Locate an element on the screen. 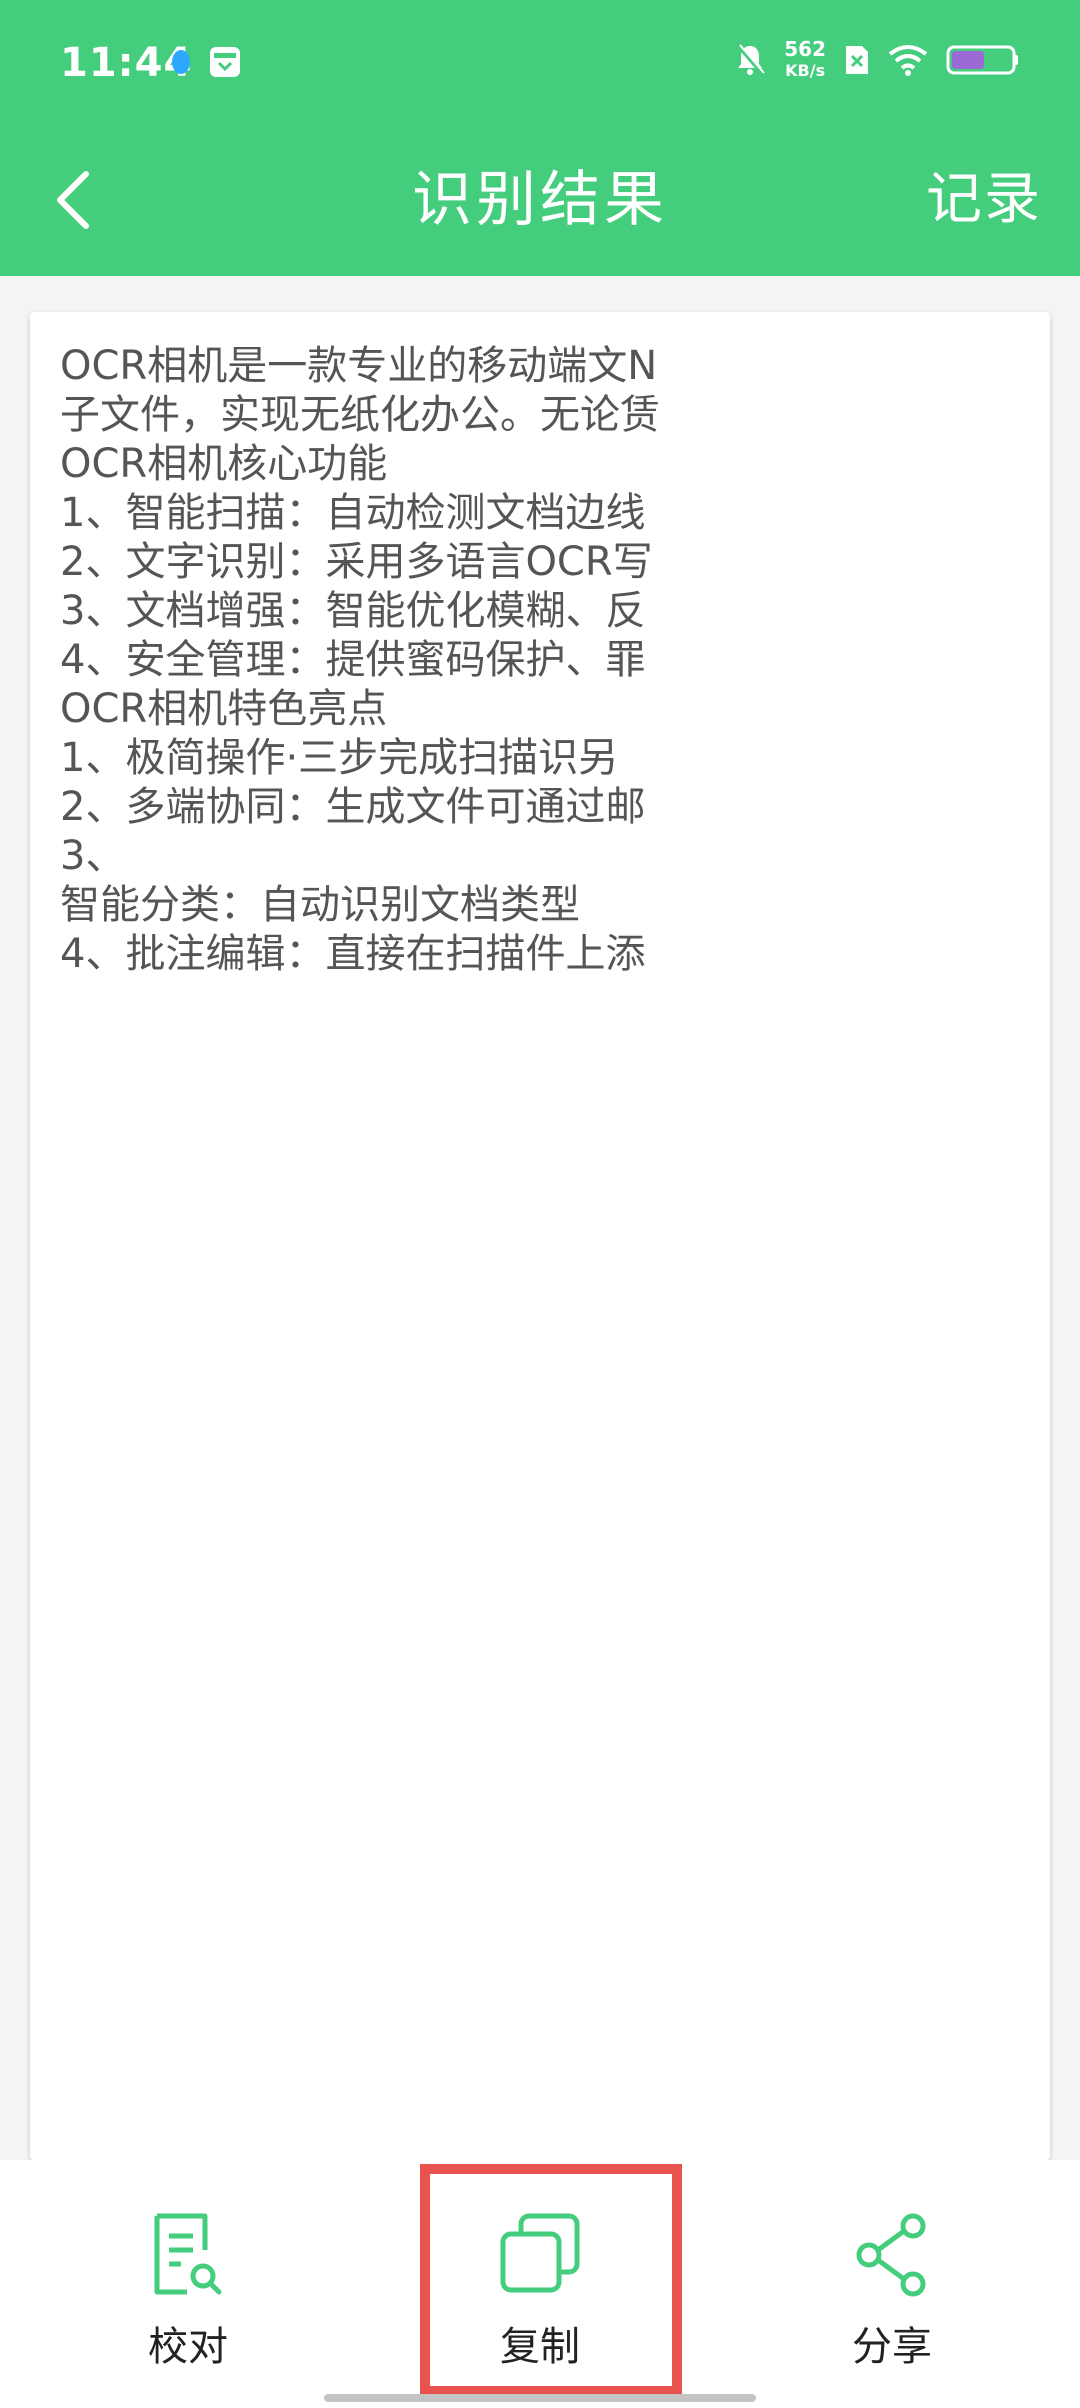 The height and width of the screenshot is (2408, 1080). network-speed-value: 562 is located at coordinates (805, 49).